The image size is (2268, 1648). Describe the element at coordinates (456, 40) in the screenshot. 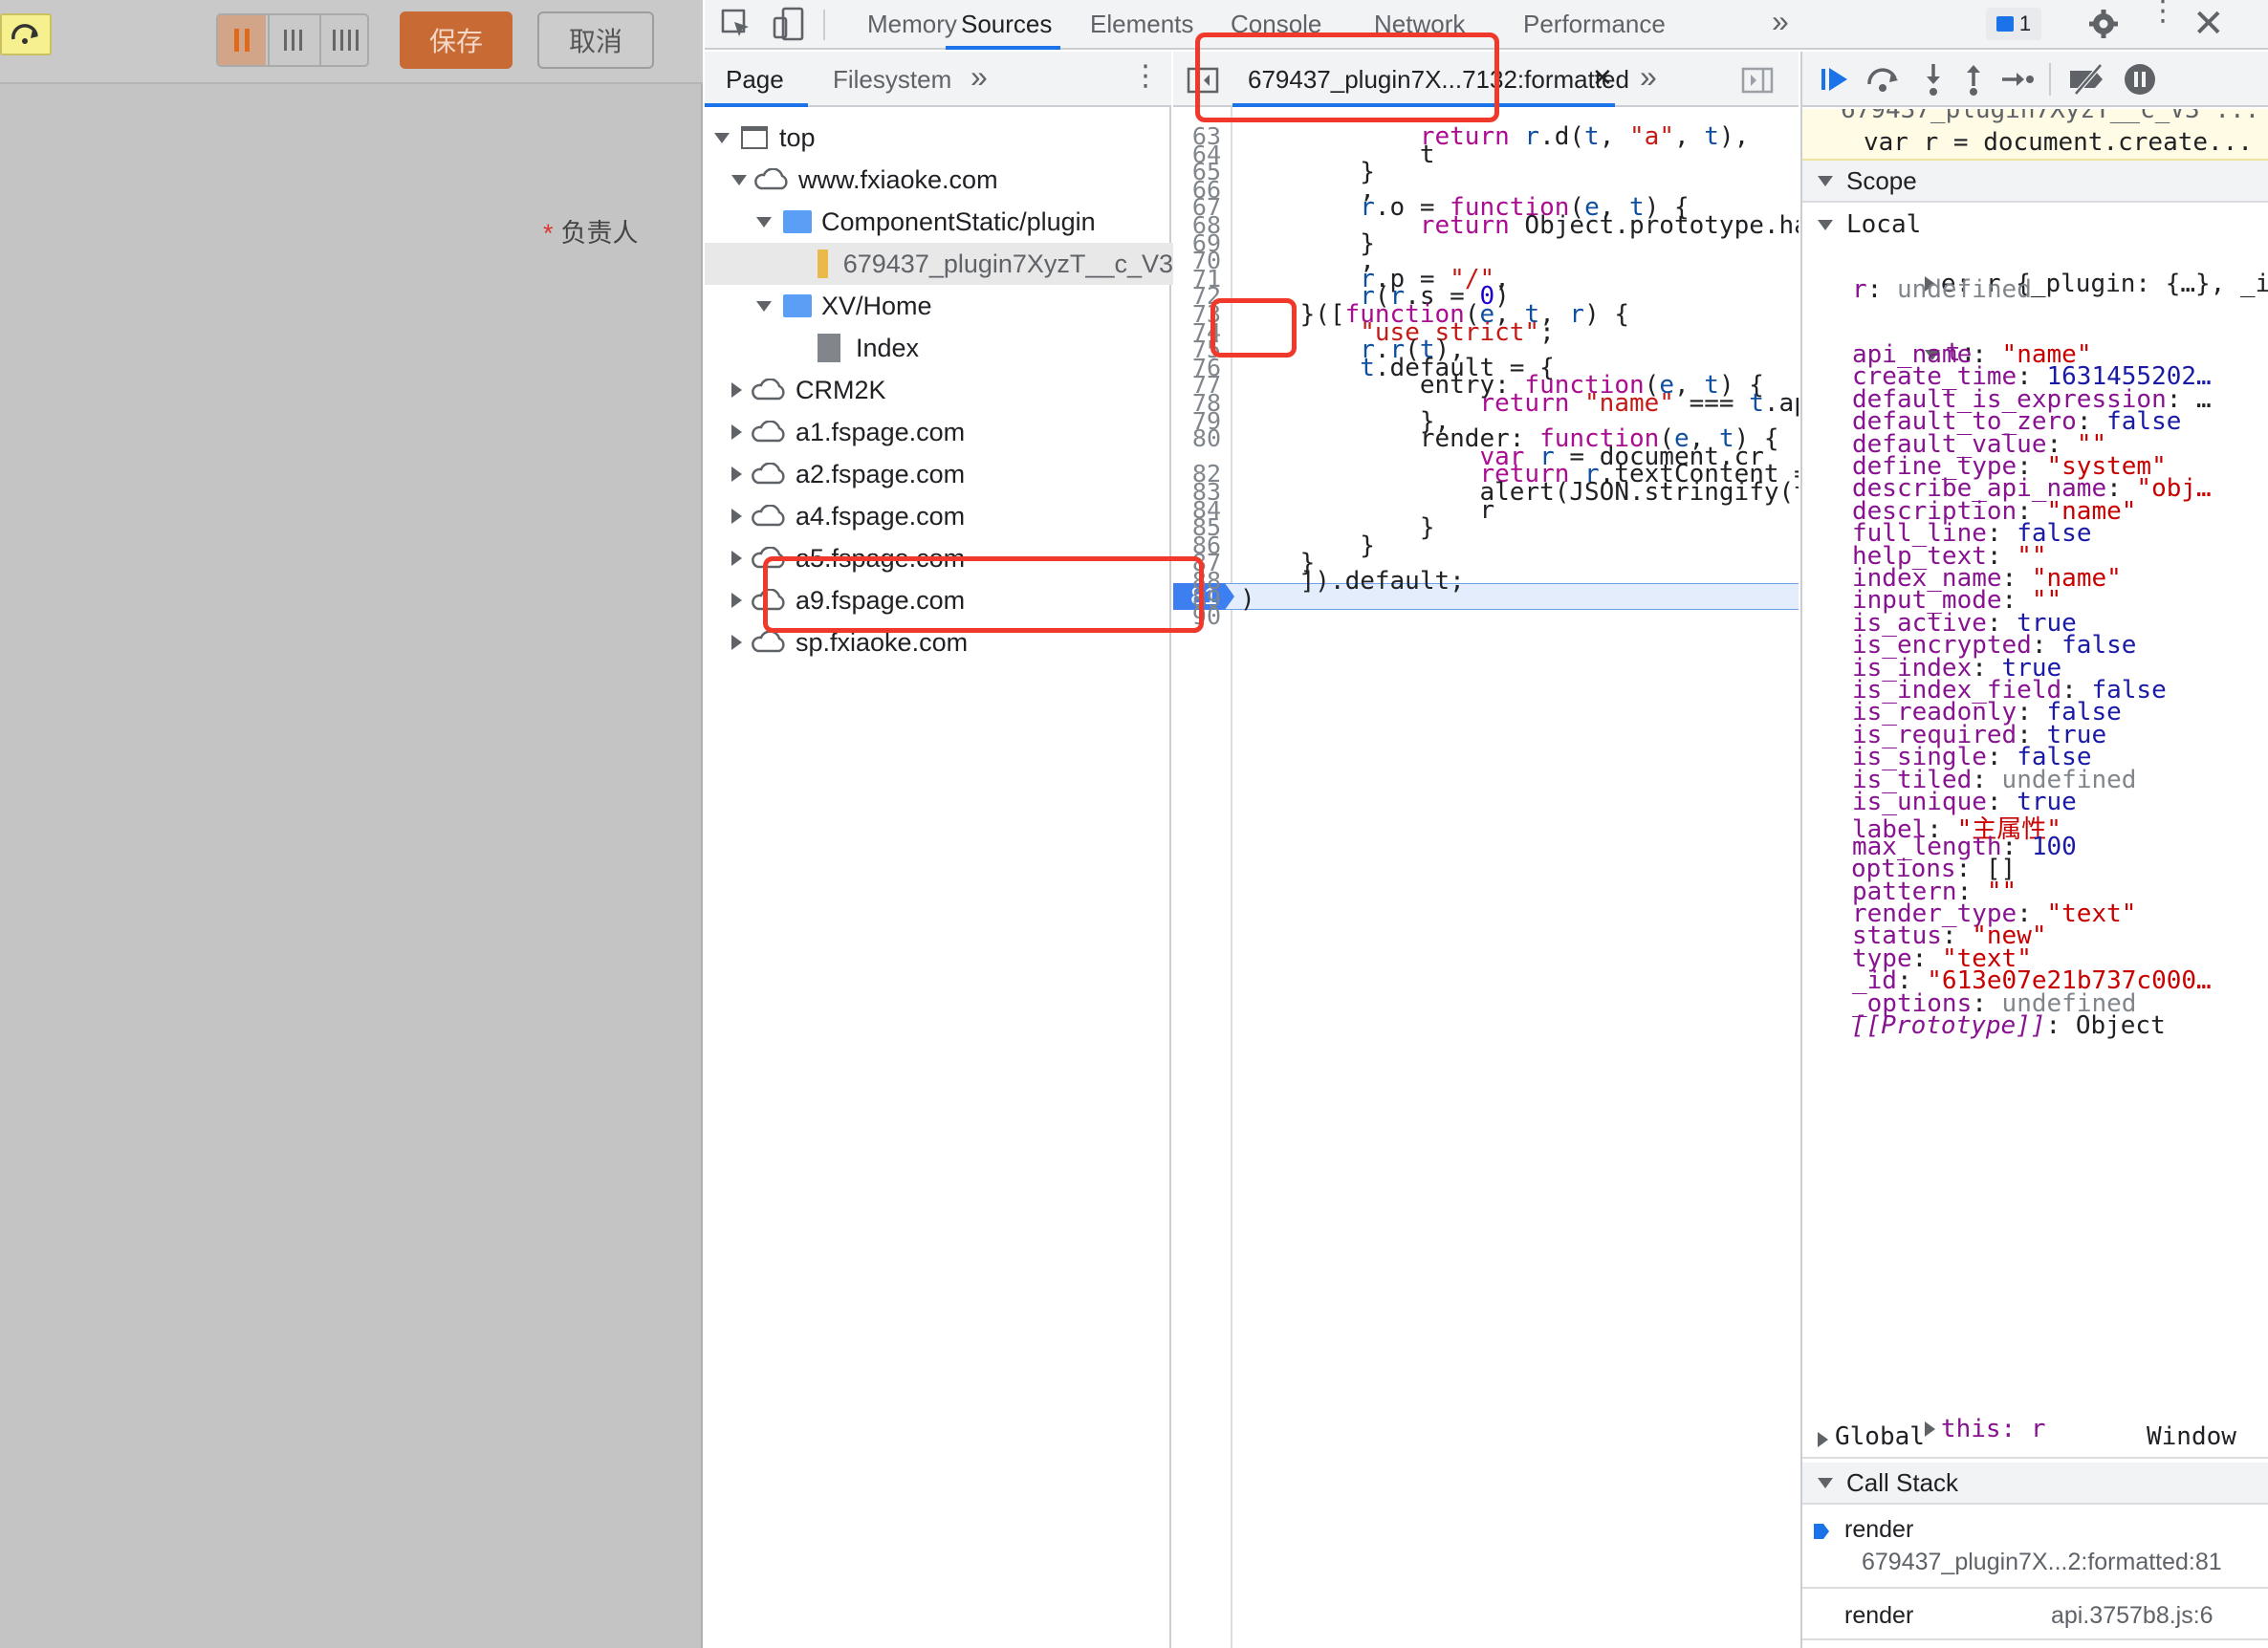

I see `save-button: 保存` at that location.